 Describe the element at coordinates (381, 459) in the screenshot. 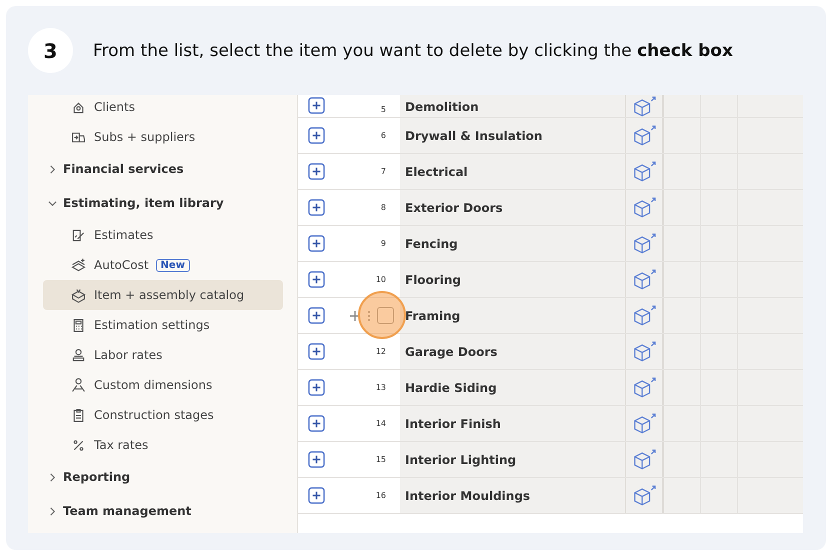

I see `row-number: 15` at that location.